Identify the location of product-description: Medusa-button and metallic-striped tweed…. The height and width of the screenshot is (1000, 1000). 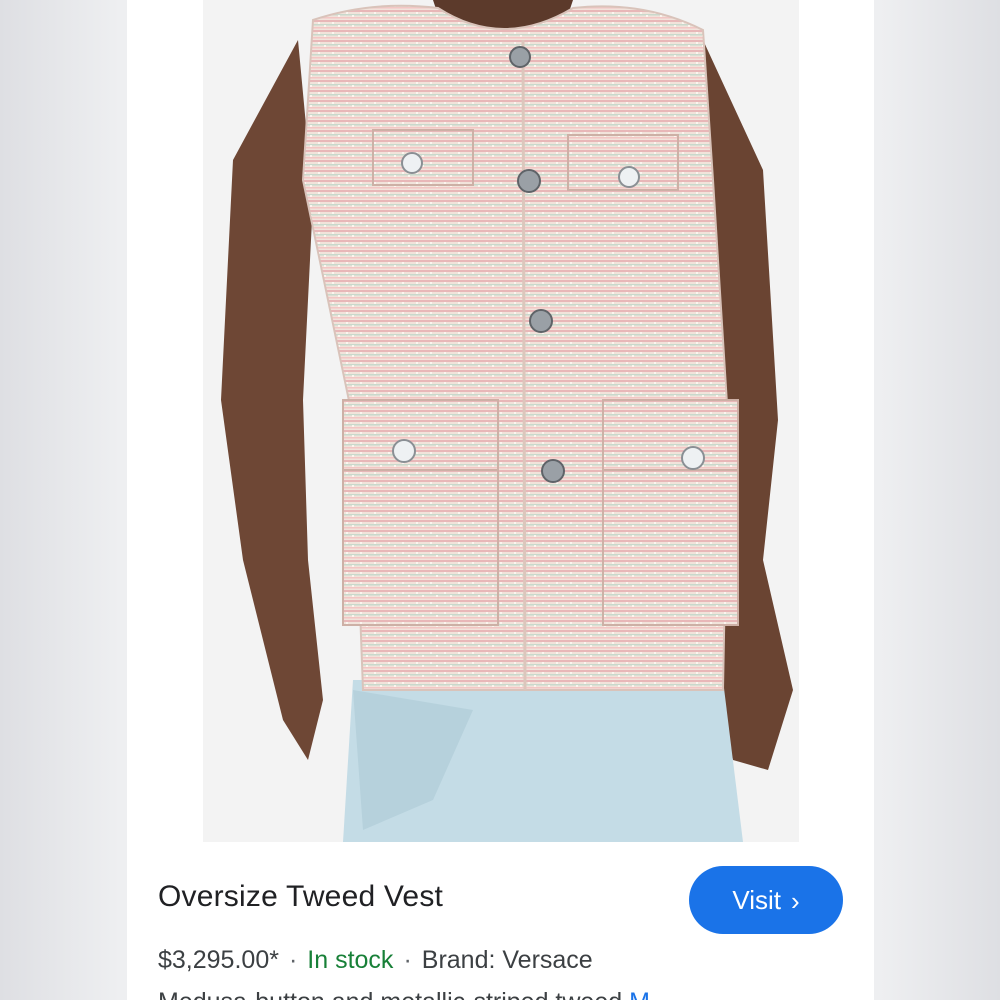
(404, 994).